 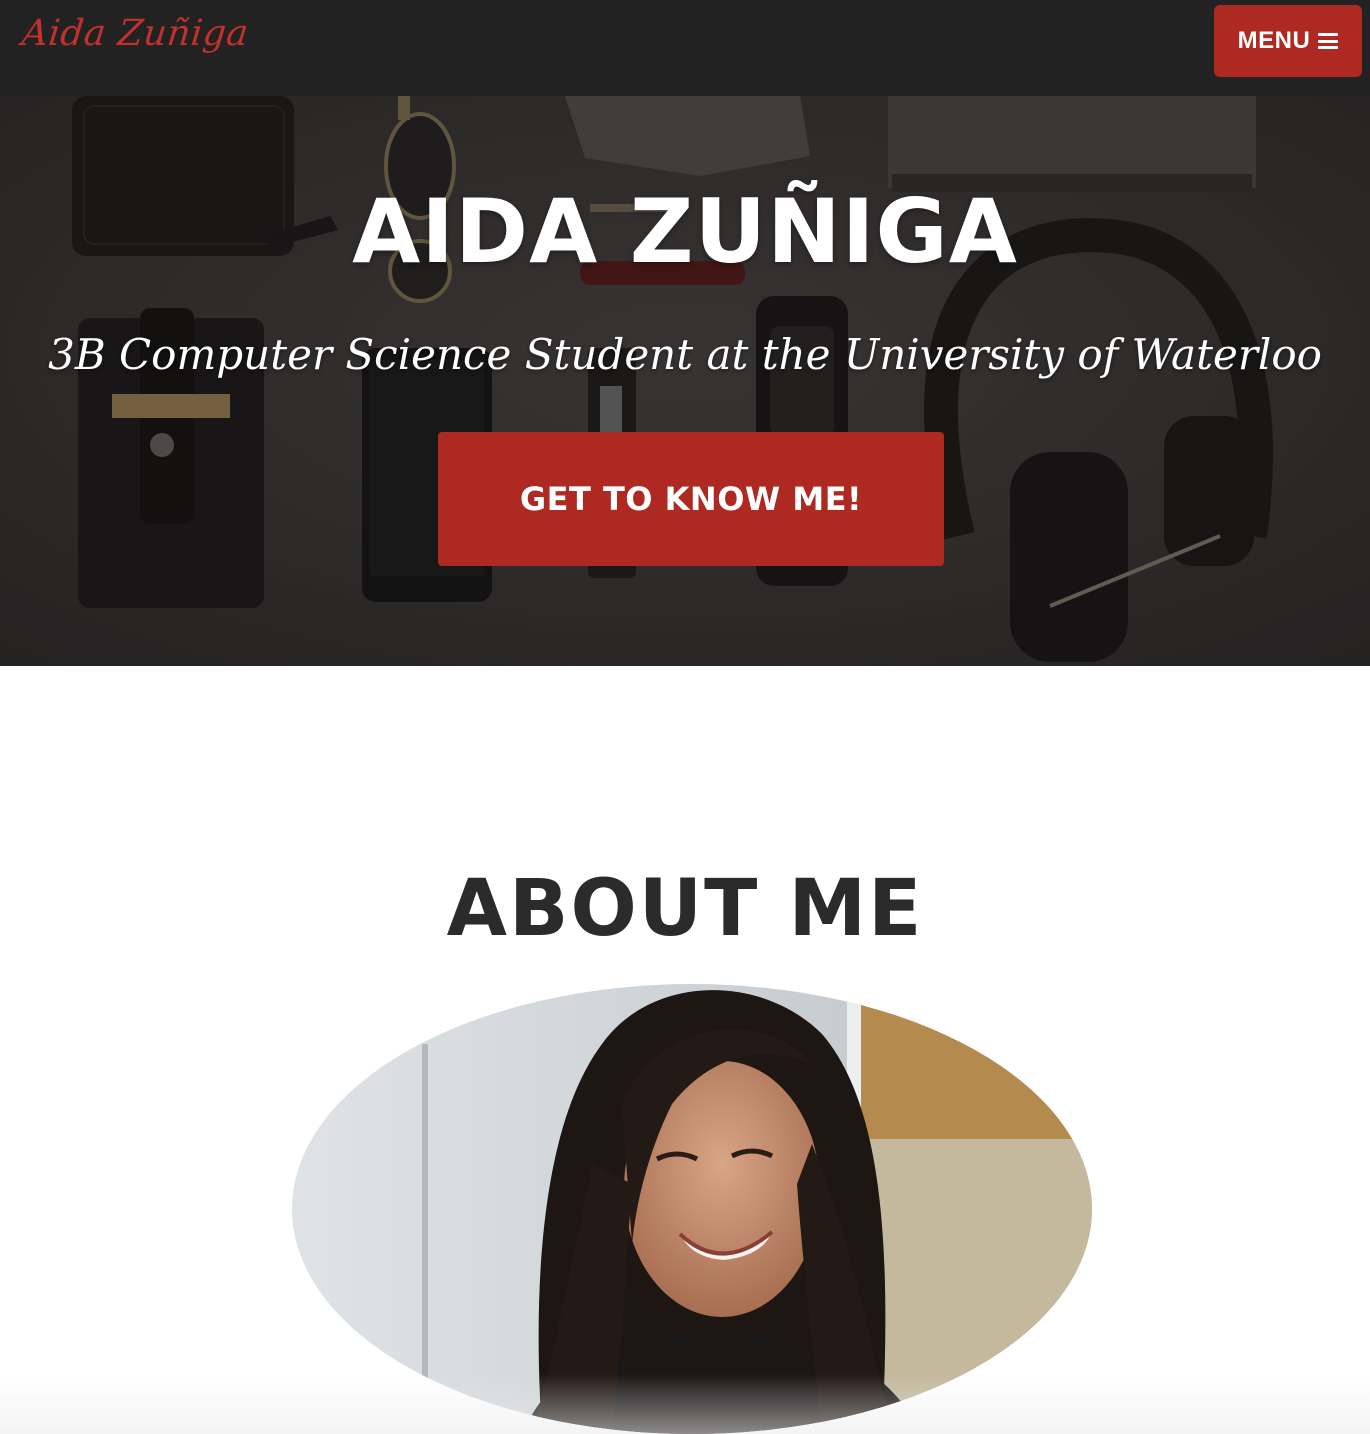 What do you see at coordinates (685, 909) in the screenshot?
I see `about-title: ABOUT ME` at bounding box center [685, 909].